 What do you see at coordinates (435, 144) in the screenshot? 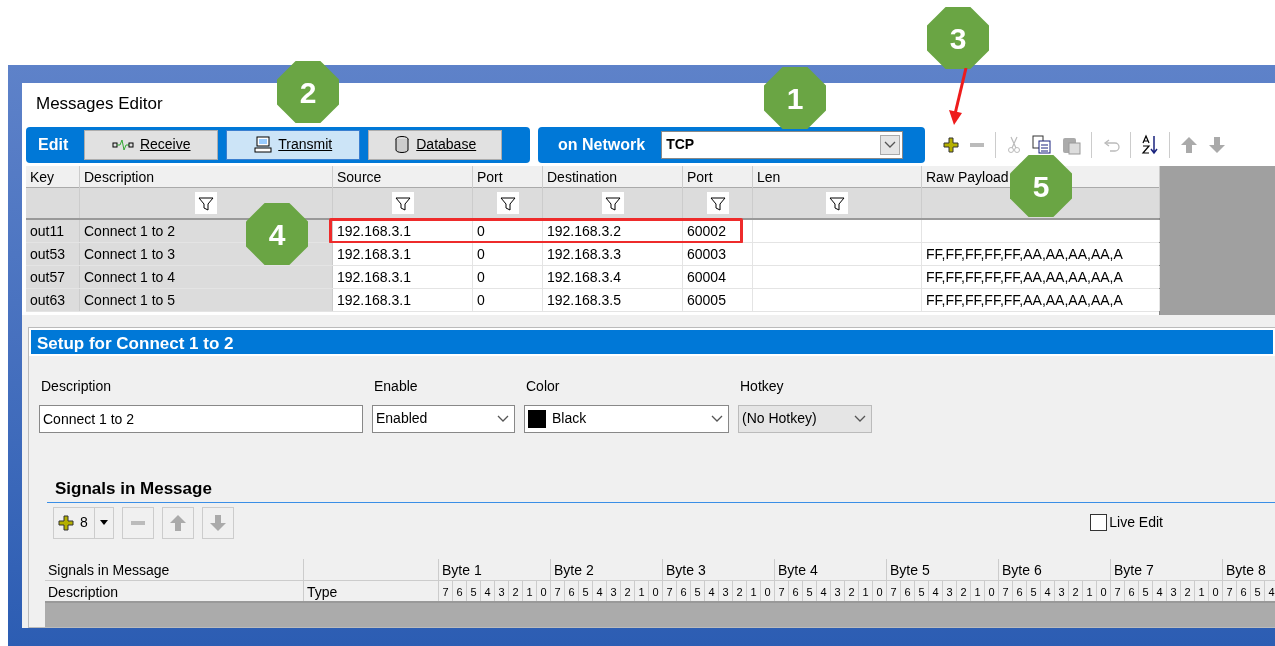
I see `mode-tab: Database` at bounding box center [435, 144].